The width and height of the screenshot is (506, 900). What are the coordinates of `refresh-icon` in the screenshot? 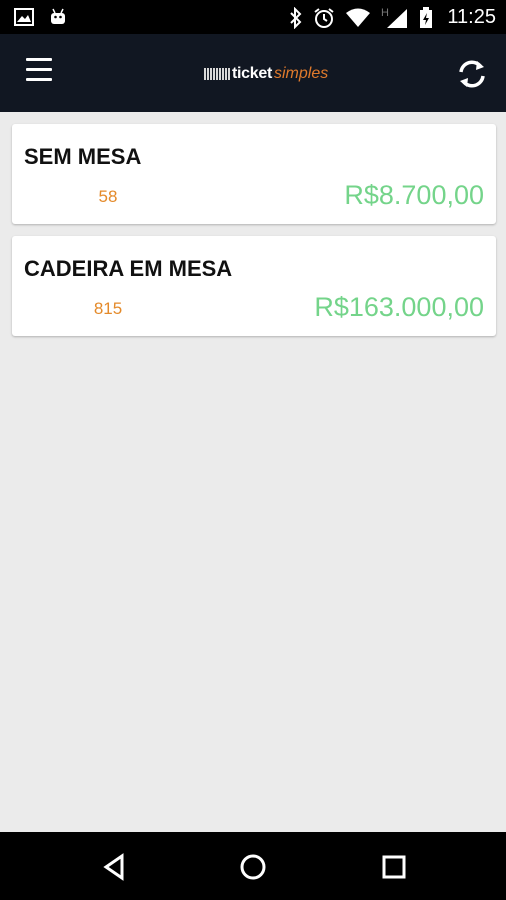 It's located at (472, 74).